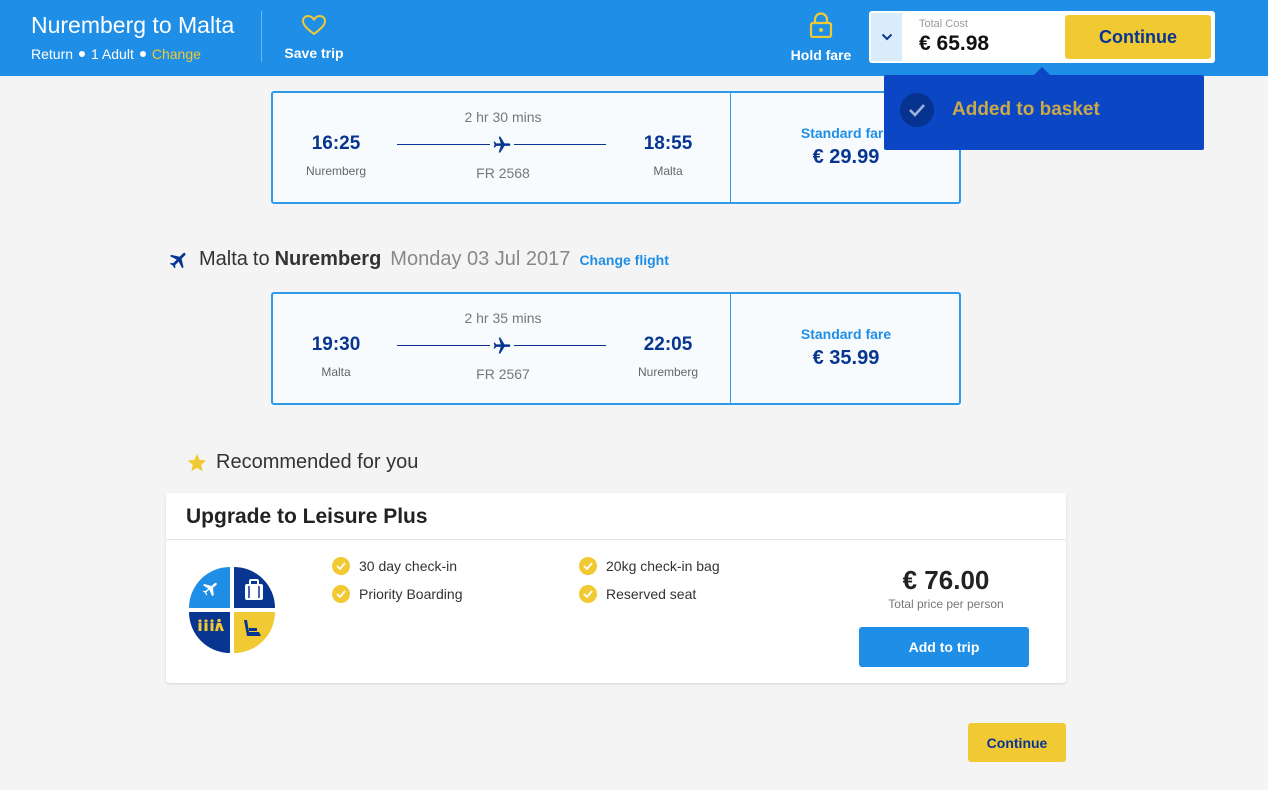 This screenshot has width=1268, height=790. Describe the element at coordinates (503, 374) in the screenshot. I see `flight-number: FR 2567` at that location.